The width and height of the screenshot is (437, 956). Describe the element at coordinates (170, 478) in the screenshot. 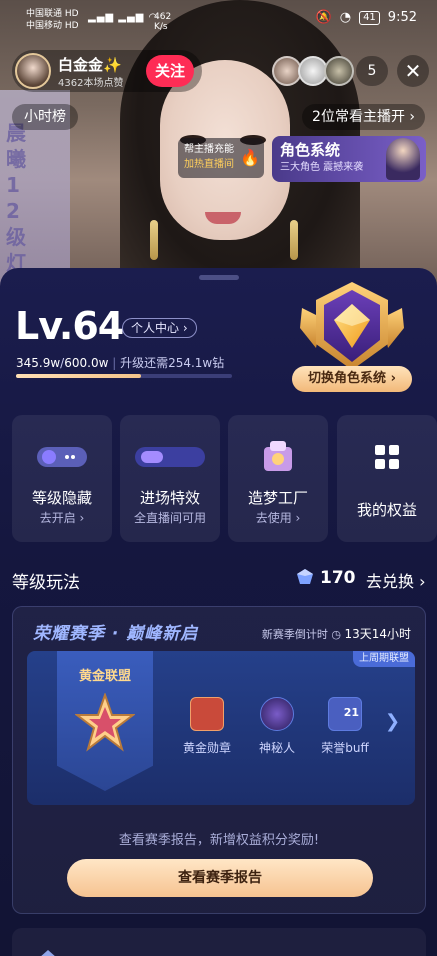

I see `card-entrance-effect: 进场特效 全直播间可用` at that location.